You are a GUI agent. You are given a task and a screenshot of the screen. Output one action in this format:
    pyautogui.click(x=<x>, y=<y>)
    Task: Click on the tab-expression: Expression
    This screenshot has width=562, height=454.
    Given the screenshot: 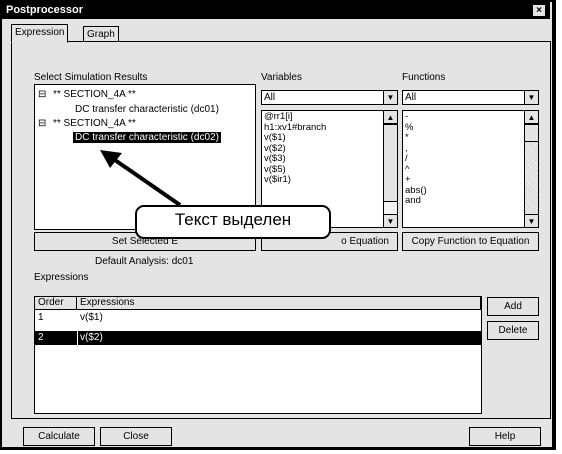 What is the action you would take?
    pyautogui.click(x=40, y=33)
    